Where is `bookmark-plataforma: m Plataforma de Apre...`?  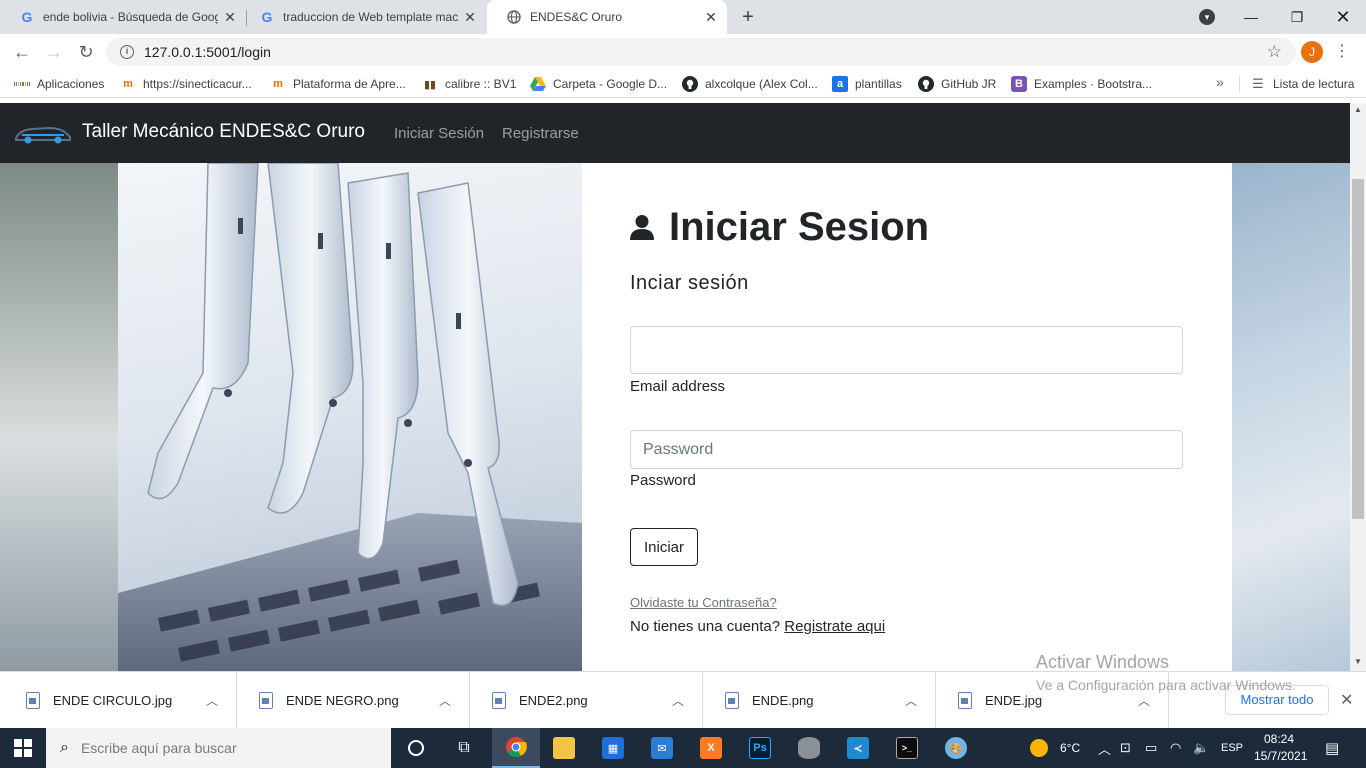 bookmark-plataforma: m Plataforma de Apre... is located at coordinates (338, 84).